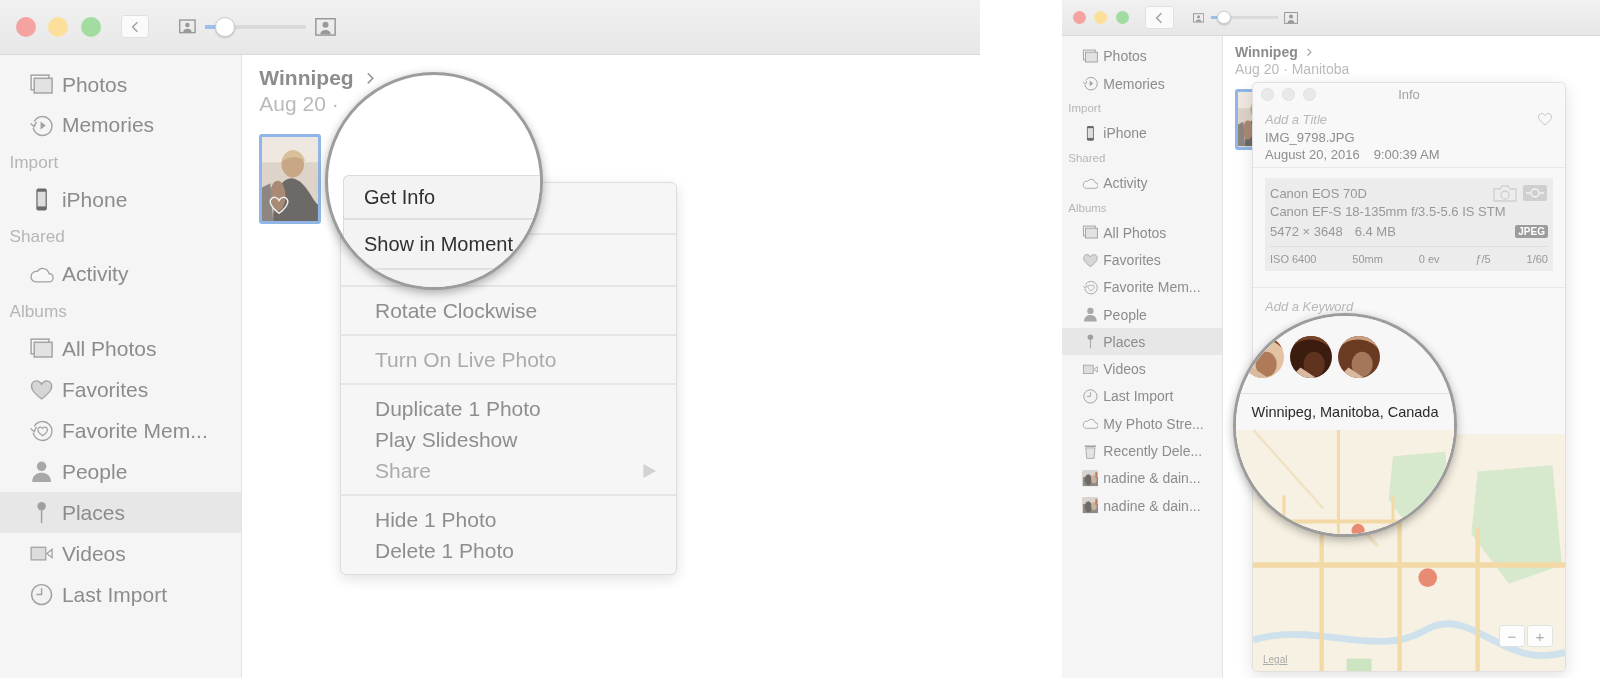  I want to click on exposure-value: 0 ev, so click(1429, 259).